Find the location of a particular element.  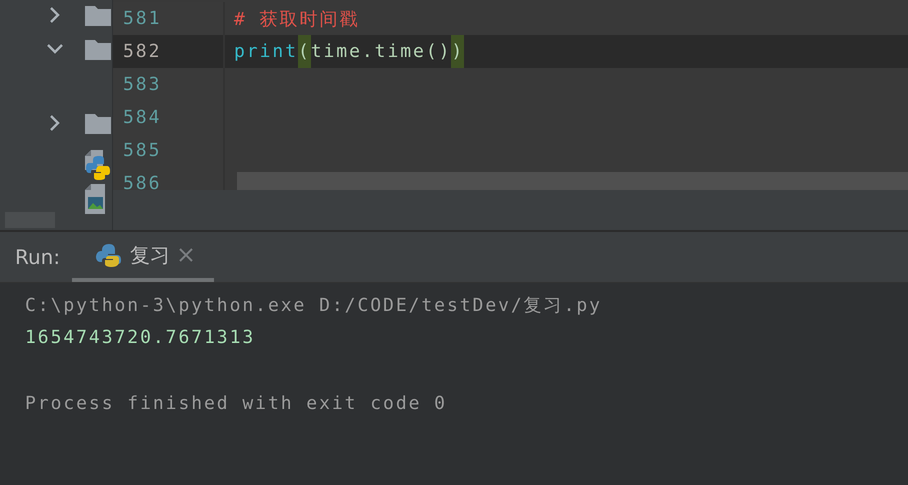

line-number: 582 is located at coordinates (169, 51).